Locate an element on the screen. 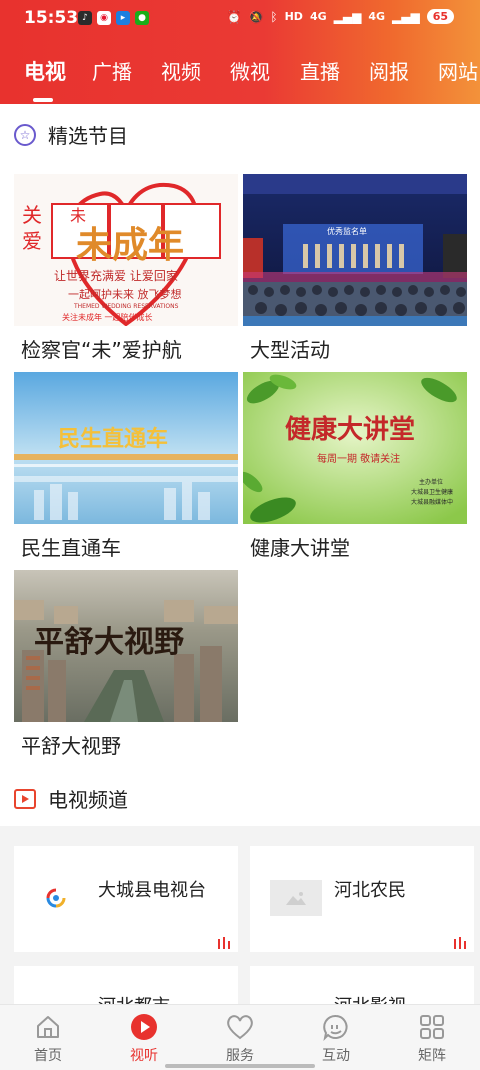 The width and height of the screenshot is (480, 1070). pingshu-city-image: 平舒大视野 is located at coordinates (126, 646).